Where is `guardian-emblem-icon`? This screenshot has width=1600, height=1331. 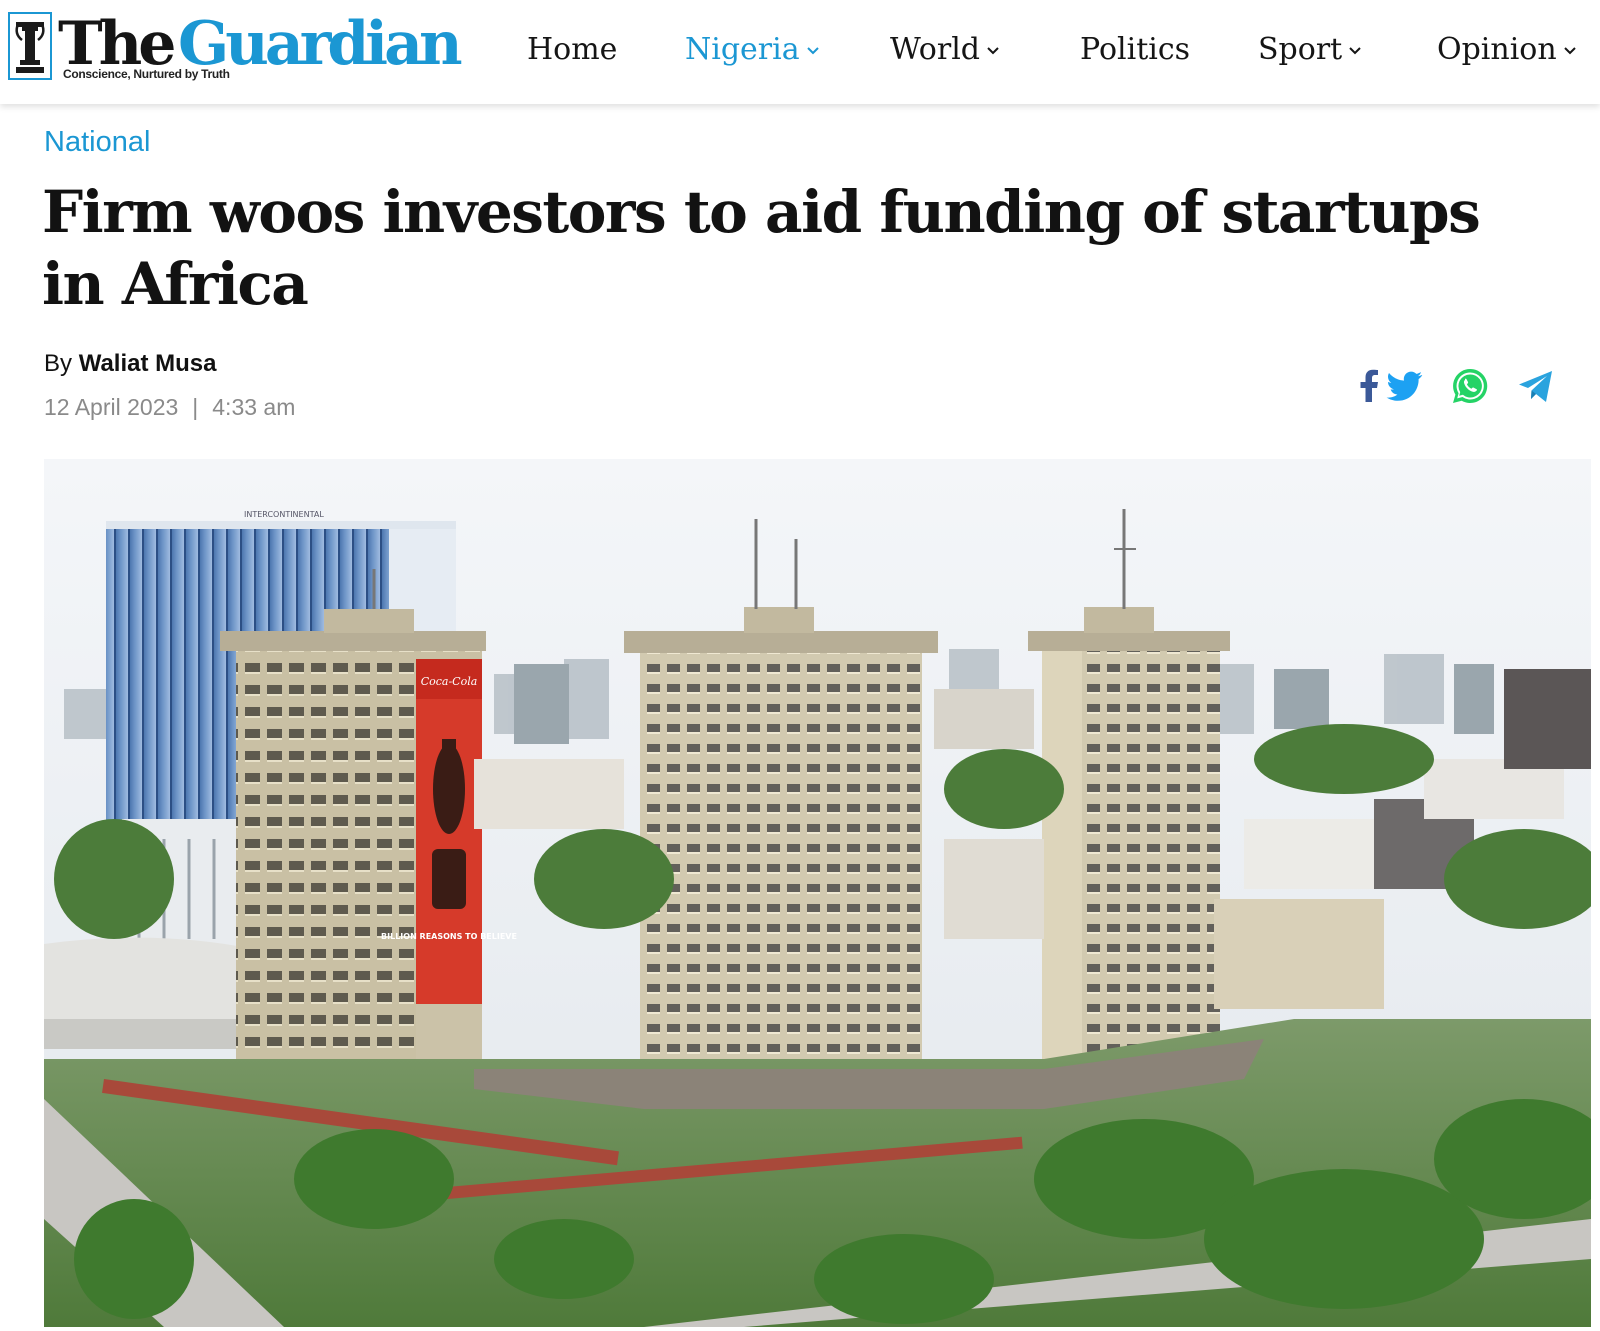
guardian-emblem-icon is located at coordinates (30, 46).